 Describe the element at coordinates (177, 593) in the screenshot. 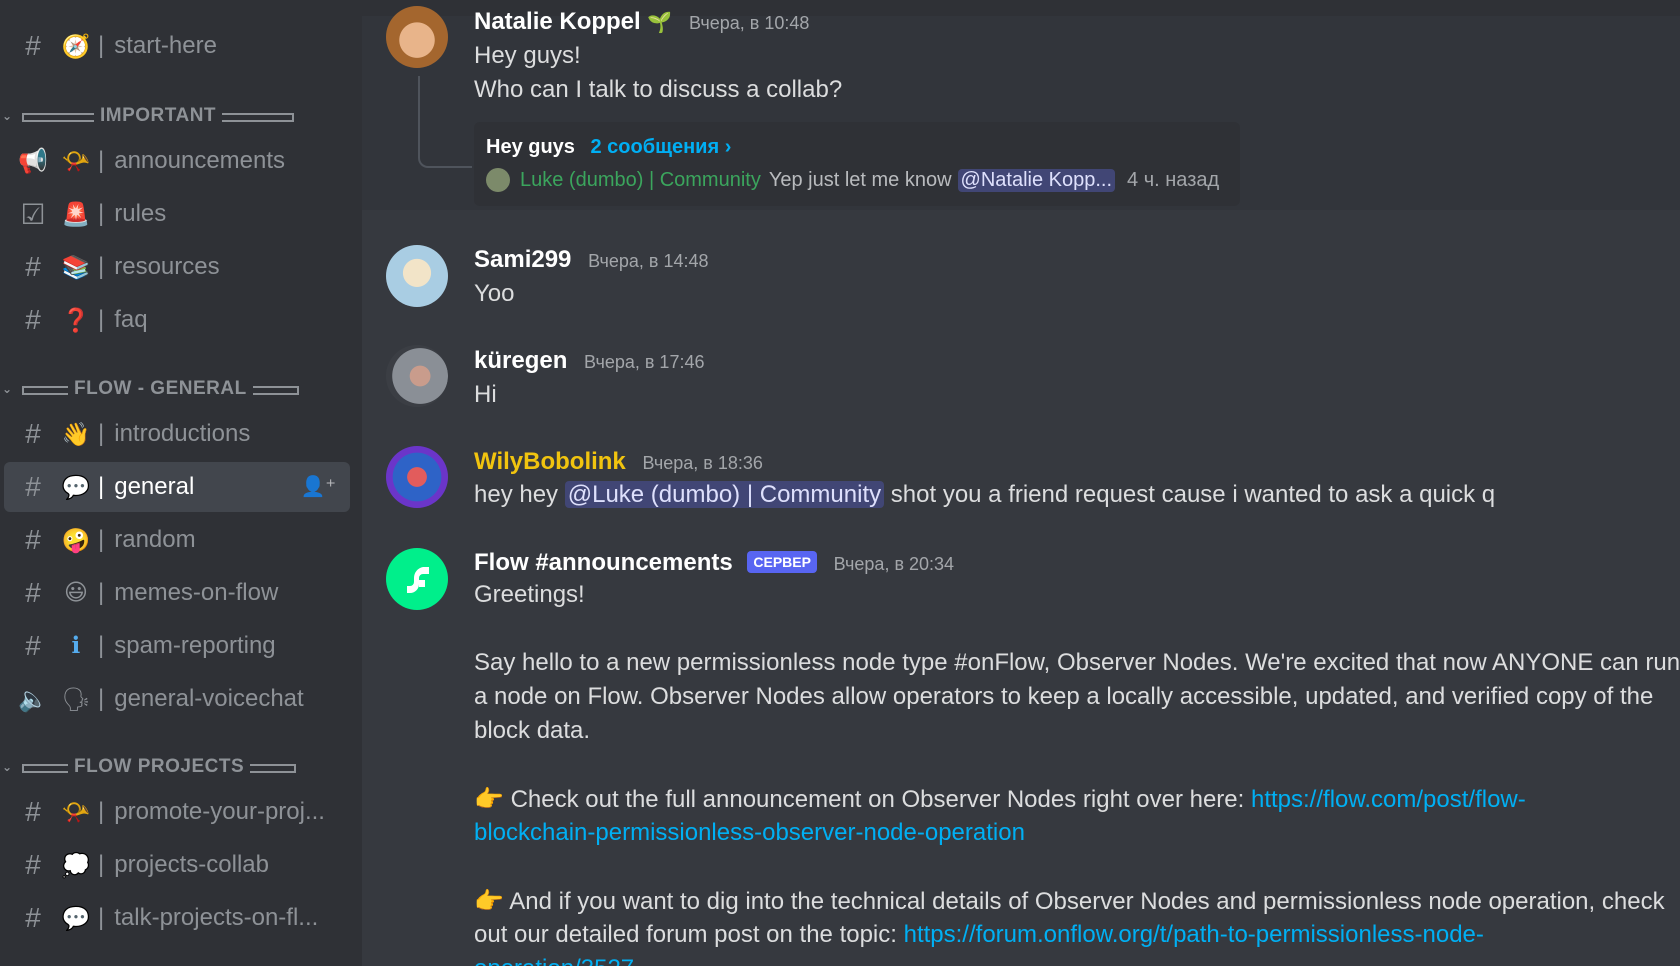

I see `channel-memes-on-flow: # 😃 | memes-on-flow` at that location.